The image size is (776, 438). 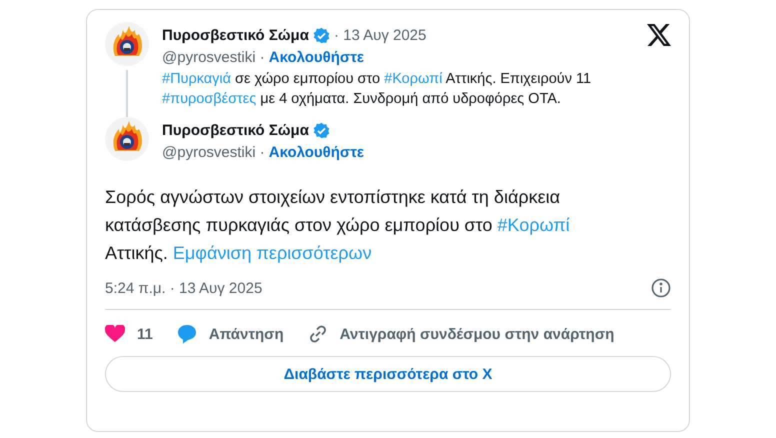 What do you see at coordinates (230, 334) in the screenshot?
I see `reply-action: Απάντηση` at bounding box center [230, 334].